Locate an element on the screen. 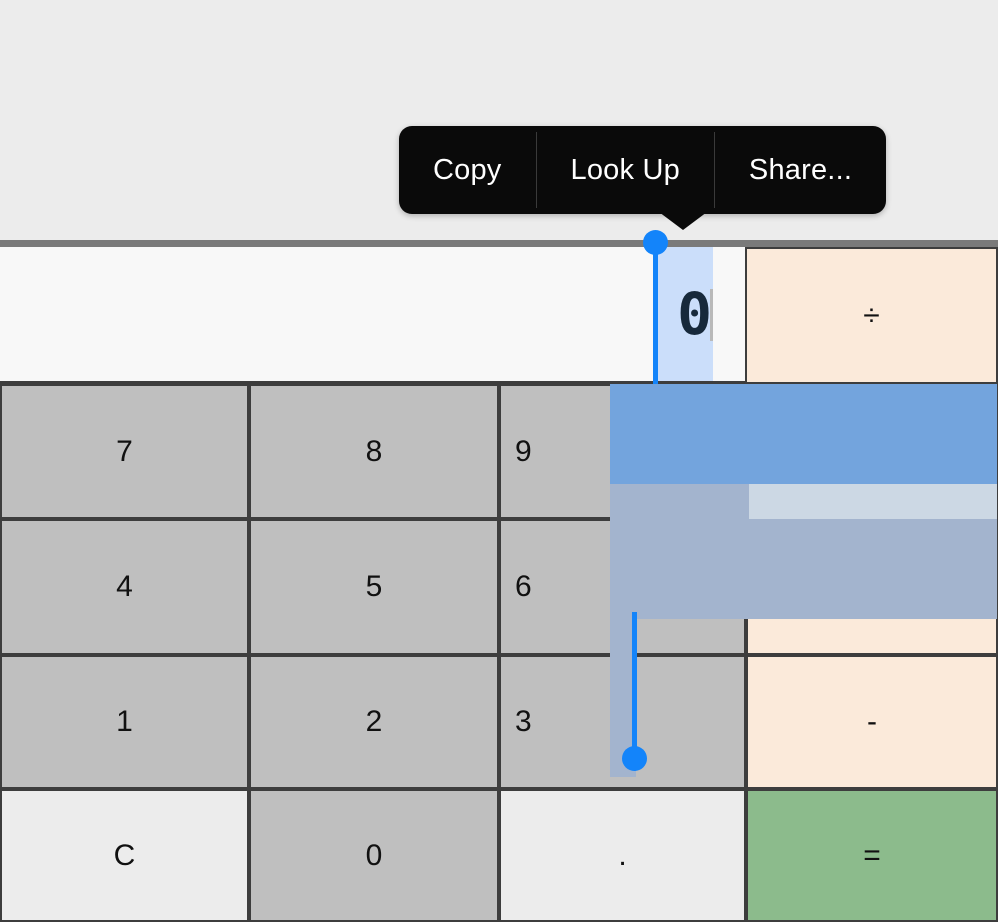 The image size is (998, 922). key-plus: + is located at coordinates (872, 587).